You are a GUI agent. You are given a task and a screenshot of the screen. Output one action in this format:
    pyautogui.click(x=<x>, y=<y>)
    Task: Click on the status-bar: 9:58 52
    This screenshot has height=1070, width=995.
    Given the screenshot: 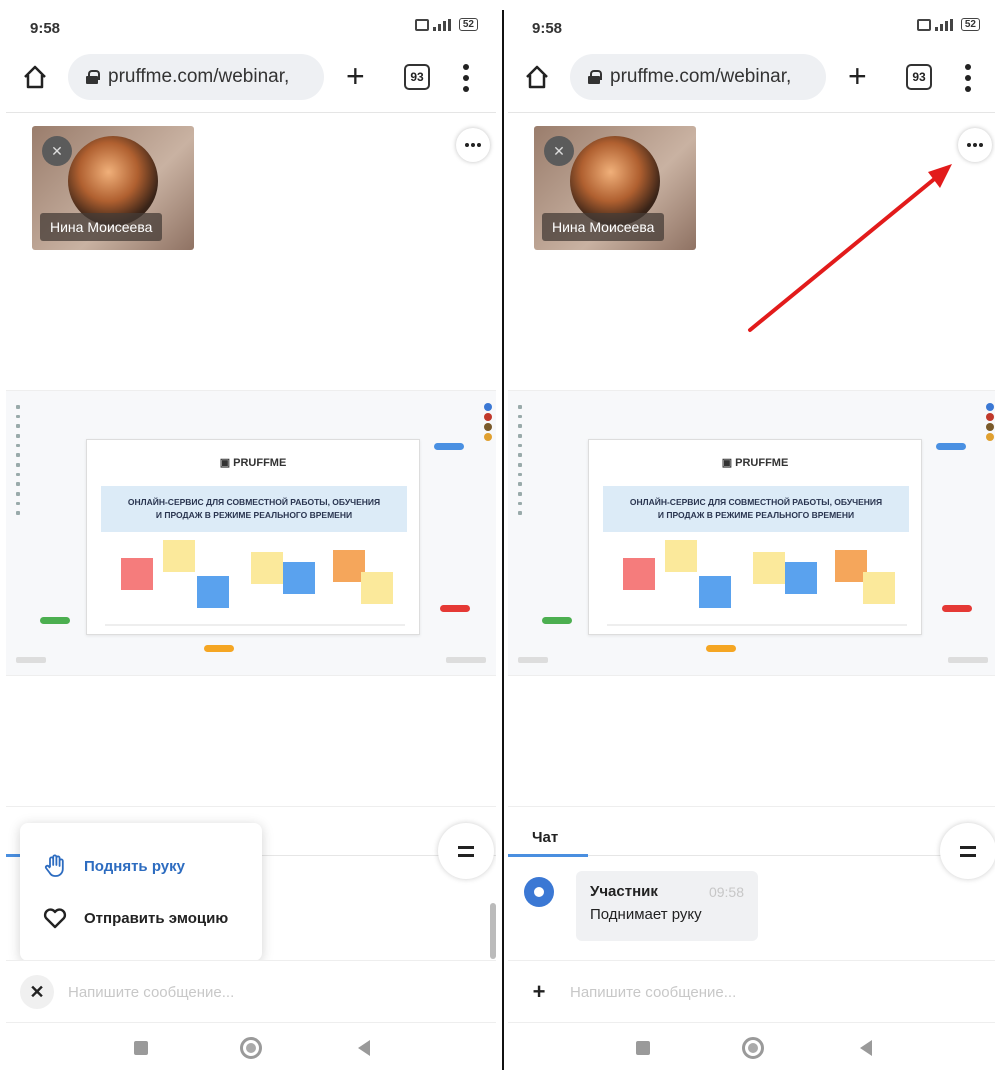 What is the action you would take?
    pyautogui.click(x=751, y=24)
    